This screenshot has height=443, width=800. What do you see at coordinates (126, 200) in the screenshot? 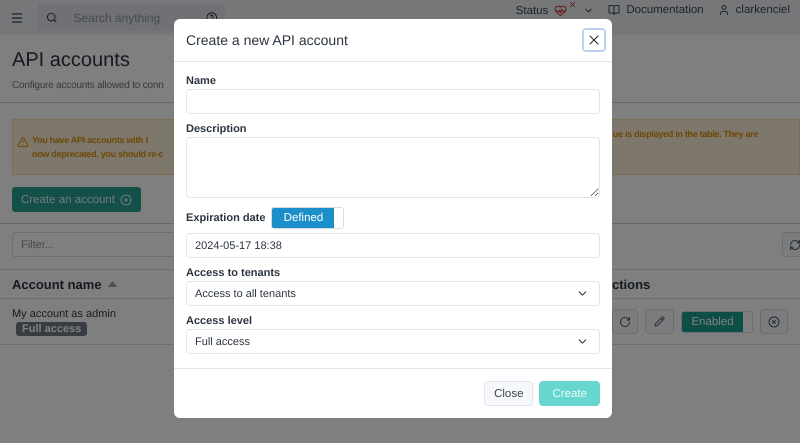
I see `plus-icon` at bounding box center [126, 200].